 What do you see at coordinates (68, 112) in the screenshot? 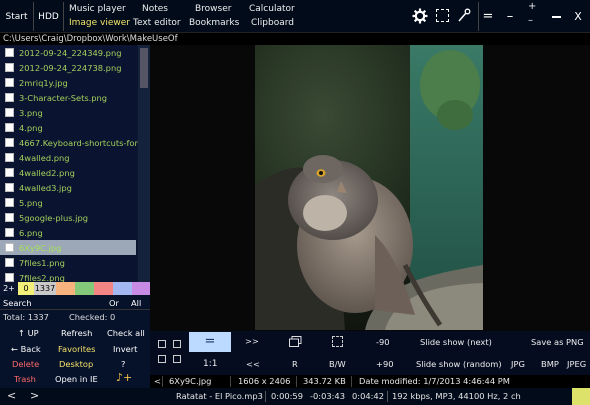
I see `file-list-item: 3.png` at bounding box center [68, 112].